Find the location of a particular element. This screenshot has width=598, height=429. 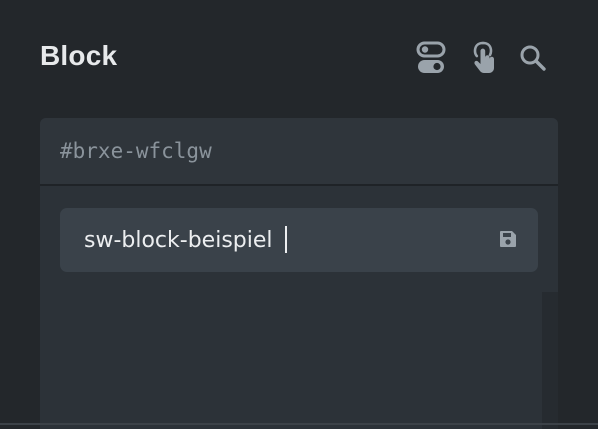

toggle-icon is located at coordinates (431, 58).